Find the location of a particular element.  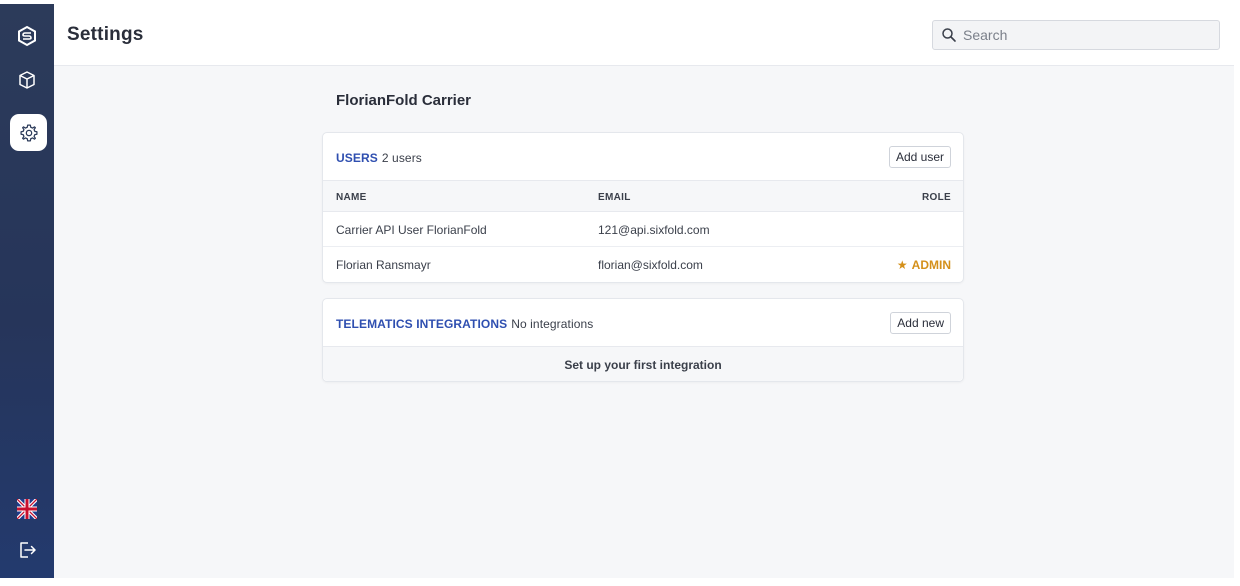

user-email: florian@sixfold.com is located at coordinates (650, 265).